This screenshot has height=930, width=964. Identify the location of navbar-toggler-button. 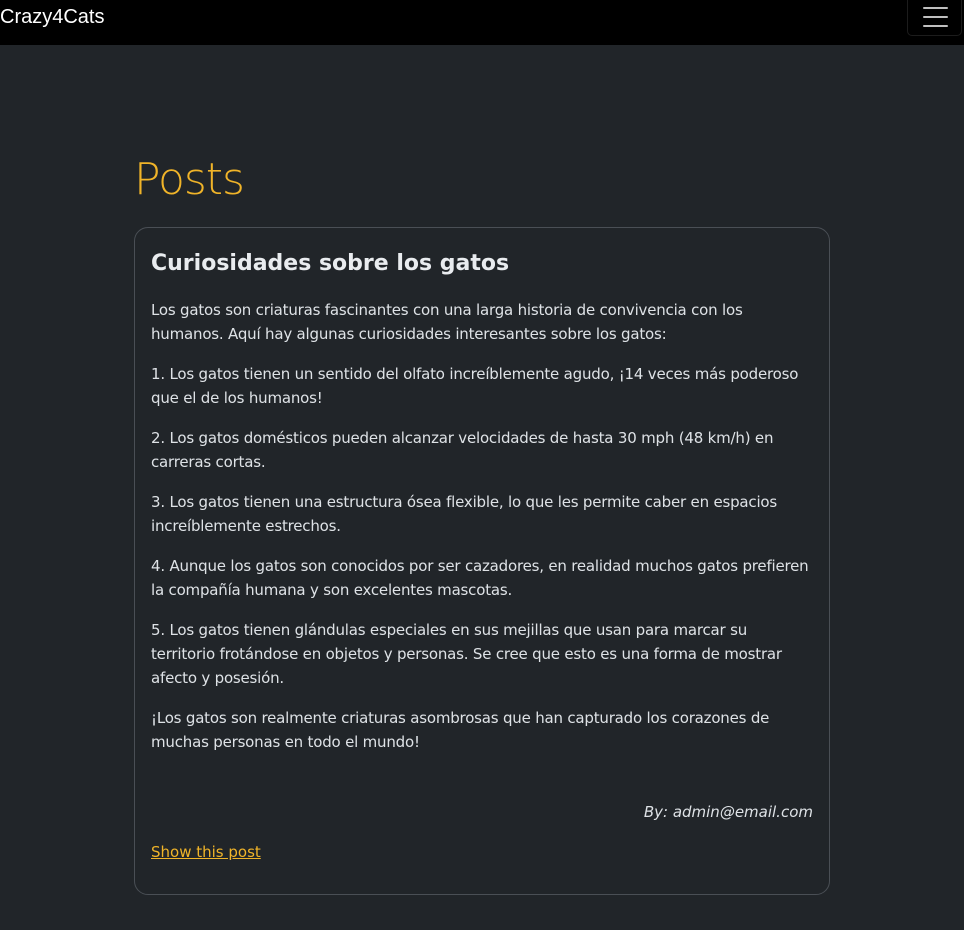
(934, 18).